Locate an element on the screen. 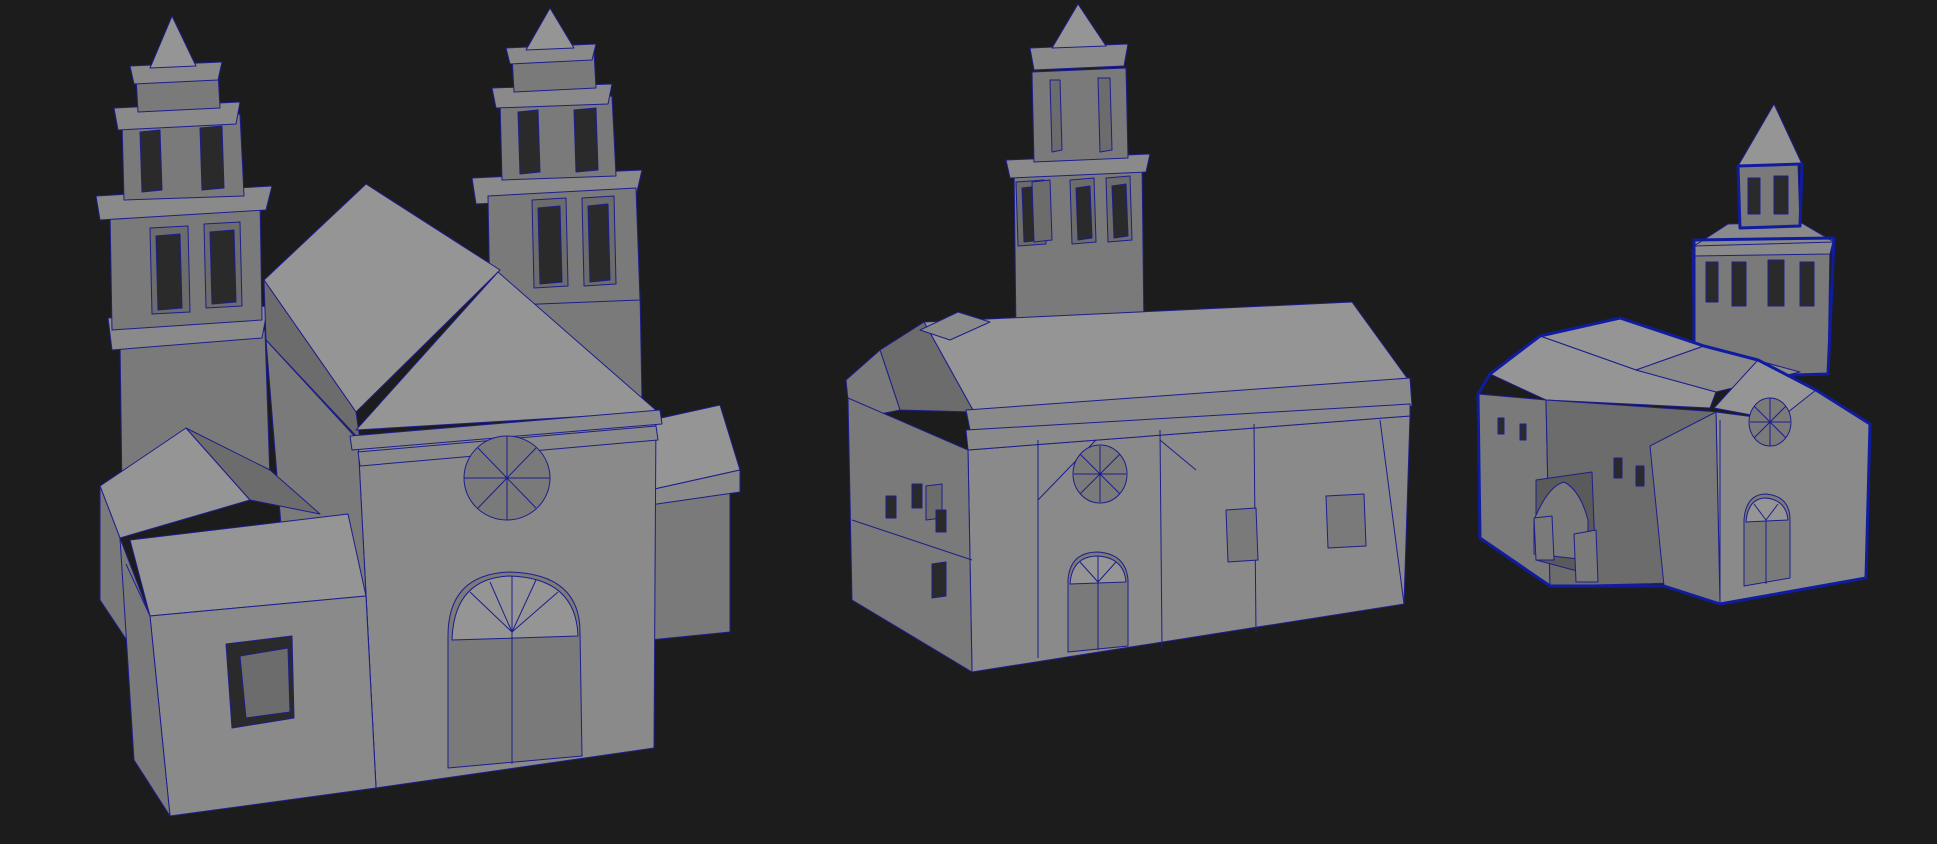 The height and width of the screenshot is (844, 1937). church-small-single-tower is located at coordinates (1674, 354).